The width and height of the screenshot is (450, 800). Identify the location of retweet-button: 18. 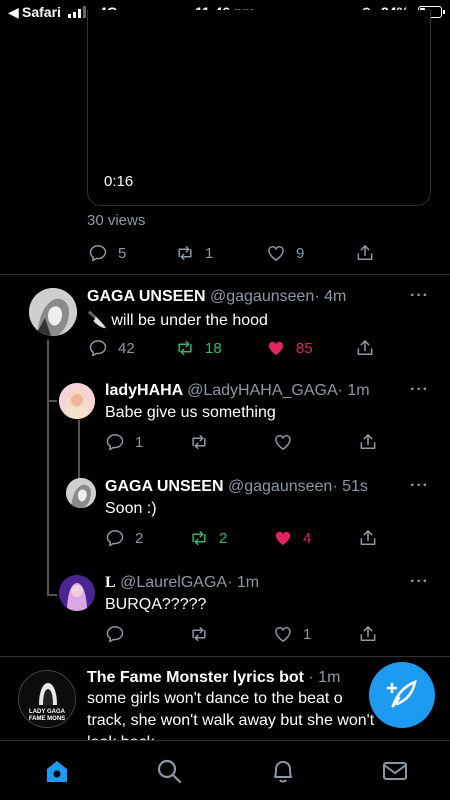
(198, 348).